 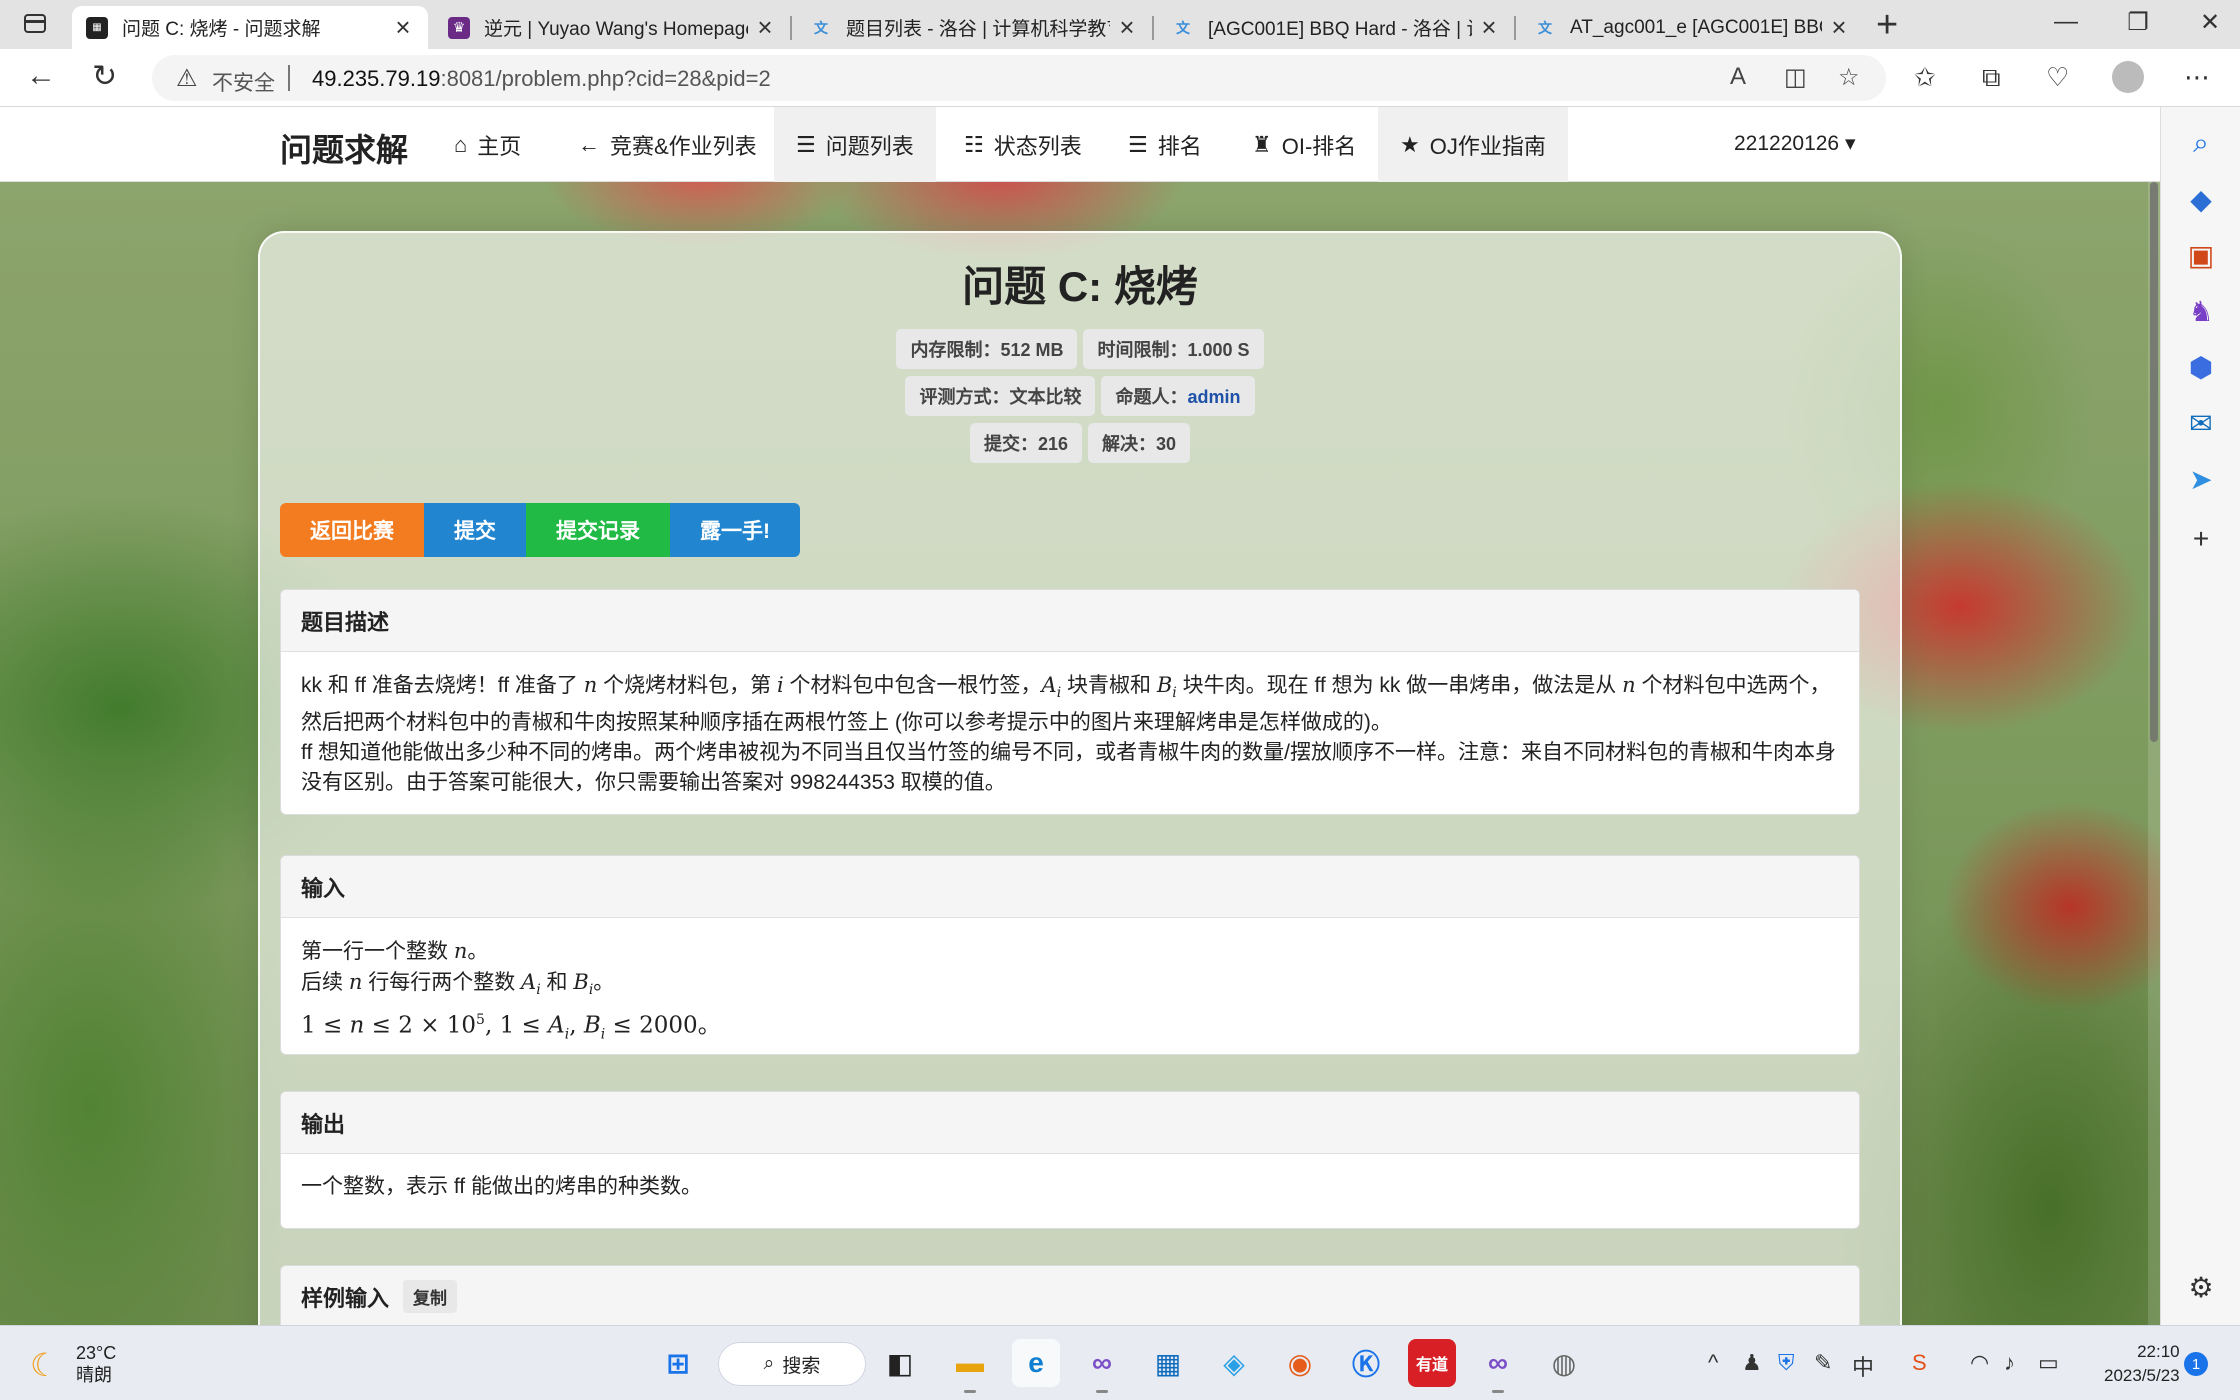 I want to click on read-aloud-icon: A, so click(x=1738, y=77).